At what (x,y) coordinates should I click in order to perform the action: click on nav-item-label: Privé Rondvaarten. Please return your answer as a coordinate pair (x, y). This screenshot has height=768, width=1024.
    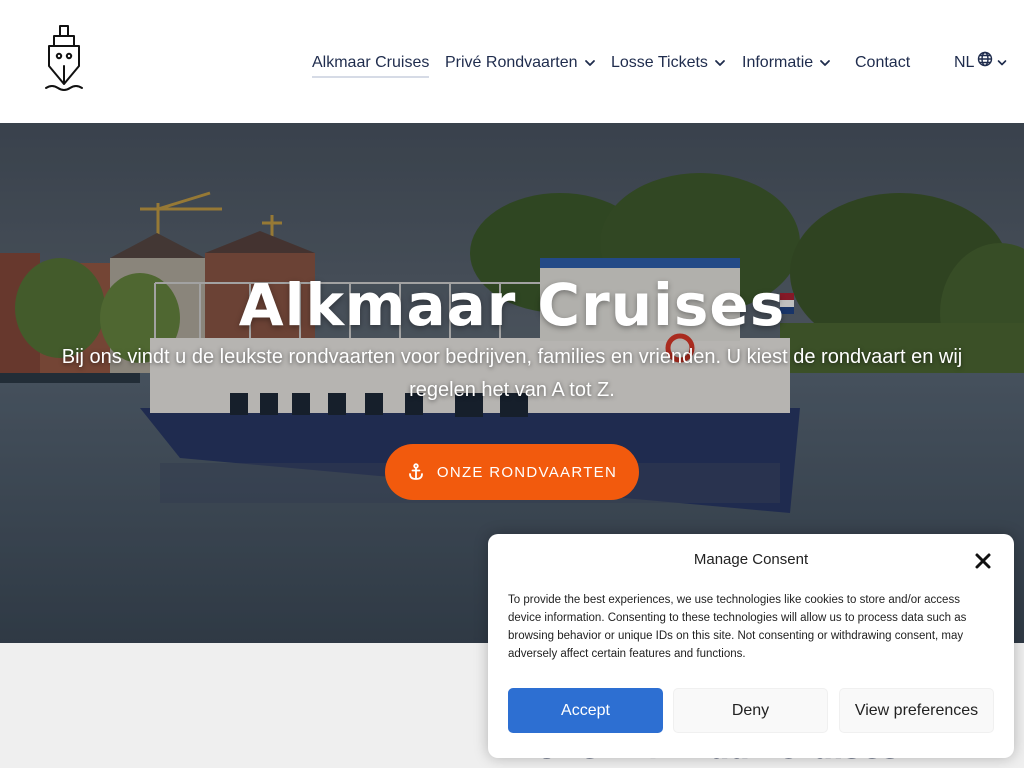
    Looking at the image, I should click on (511, 62).